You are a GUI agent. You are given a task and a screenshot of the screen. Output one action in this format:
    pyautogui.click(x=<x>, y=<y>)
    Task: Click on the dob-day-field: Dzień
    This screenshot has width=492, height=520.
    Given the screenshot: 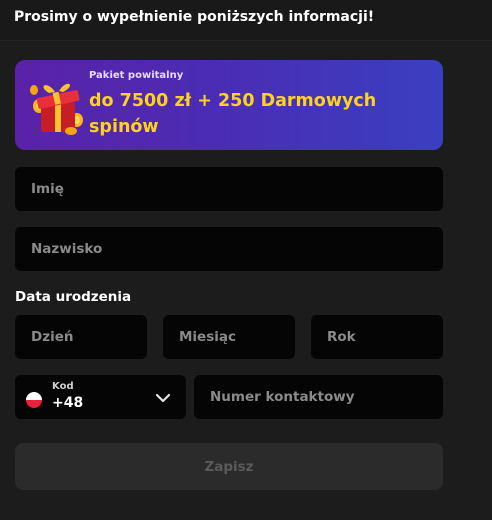 What is the action you would take?
    pyautogui.click(x=81, y=337)
    